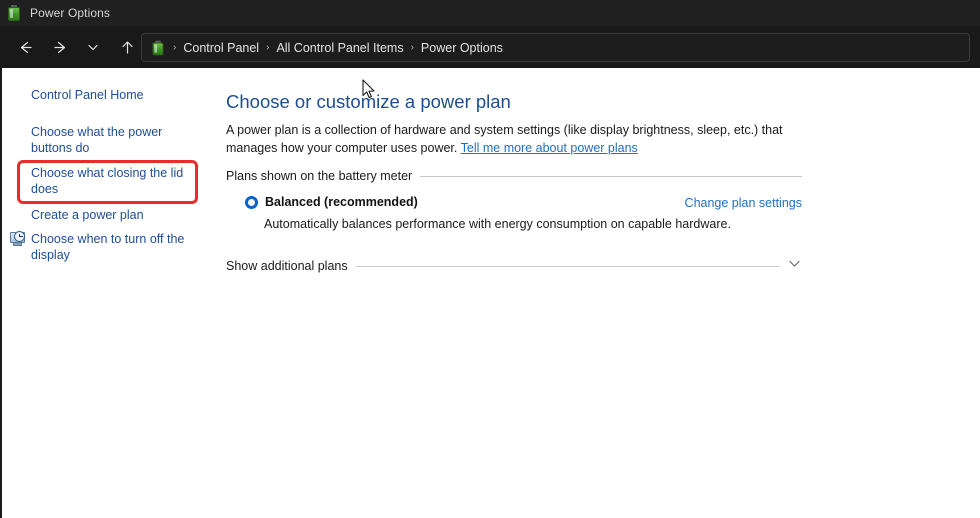  Describe the element at coordinates (319, 176) in the screenshot. I see `plans-group-label: Plans shown on the battery meter` at that location.